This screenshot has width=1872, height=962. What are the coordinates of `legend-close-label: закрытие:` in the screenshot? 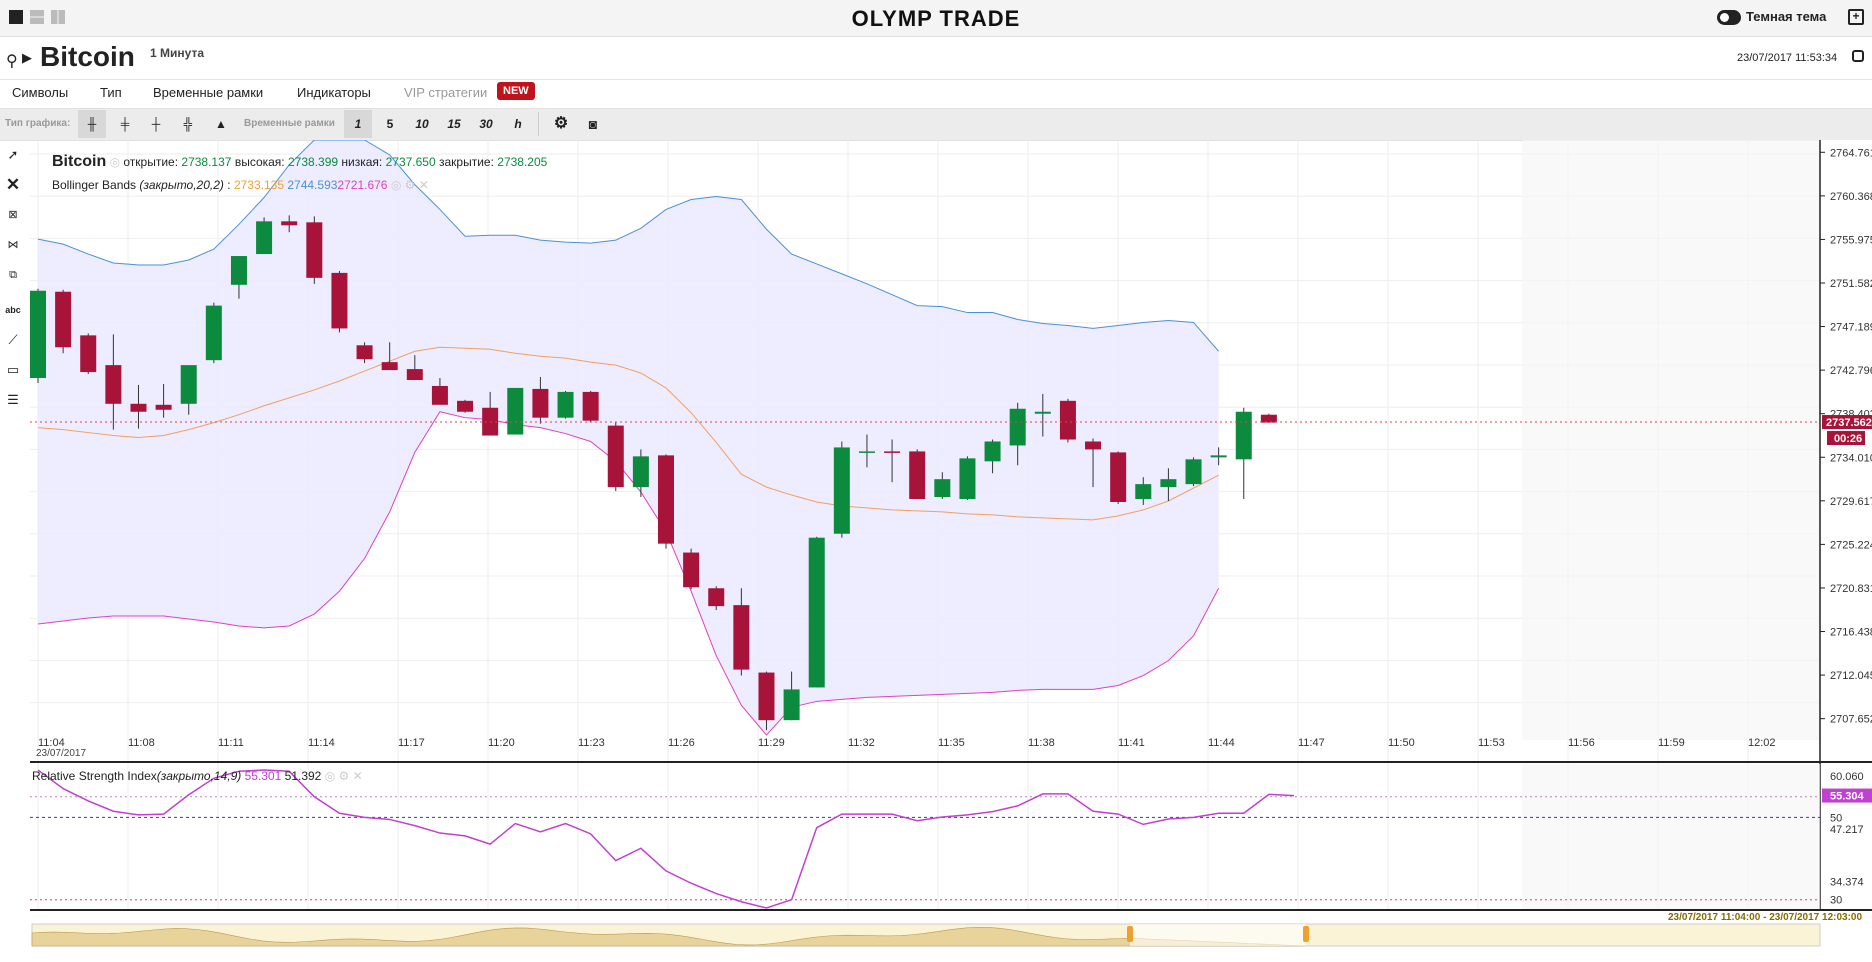 It's located at (466, 162).